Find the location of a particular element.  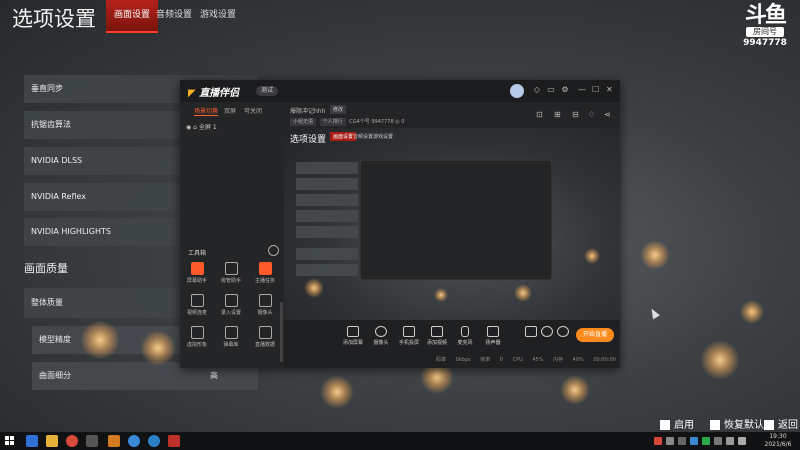

share-icon: ⋖ is located at coordinates (607, 114).